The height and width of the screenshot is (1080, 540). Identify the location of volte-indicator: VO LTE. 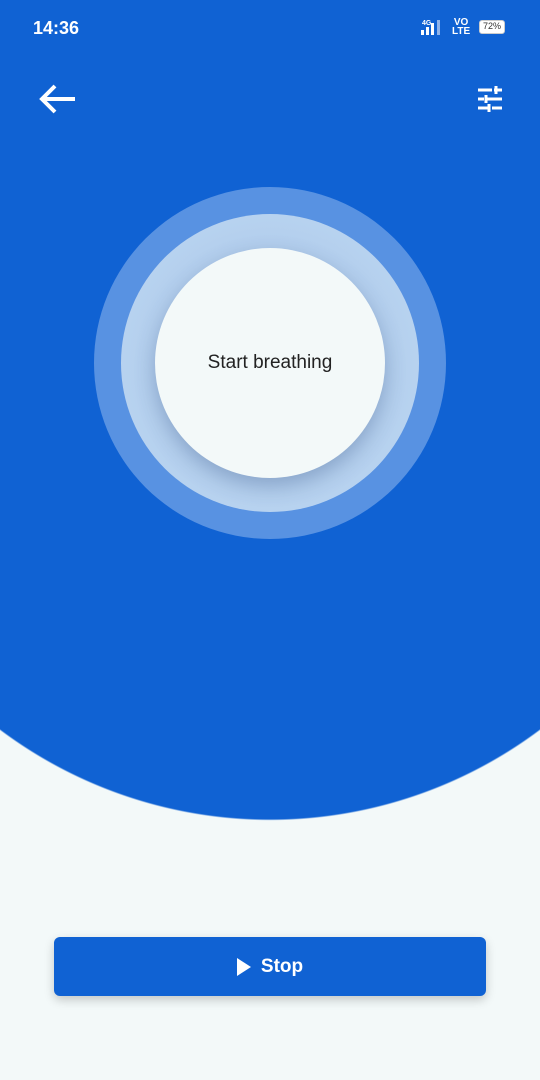
(461, 27).